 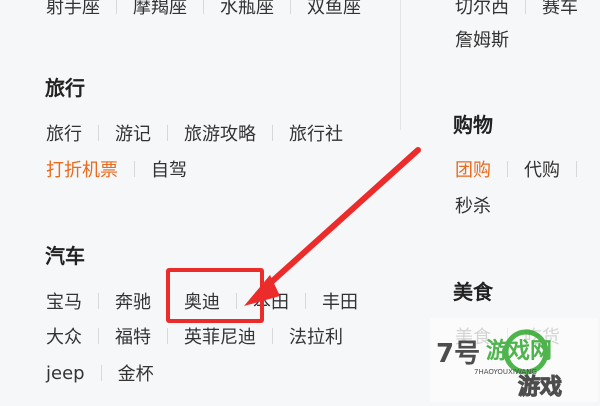 What do you see at coordinates (73, 9) in the screenshot?
I see `link-sagittarius: 射手座` at bounding box center [73, 9].